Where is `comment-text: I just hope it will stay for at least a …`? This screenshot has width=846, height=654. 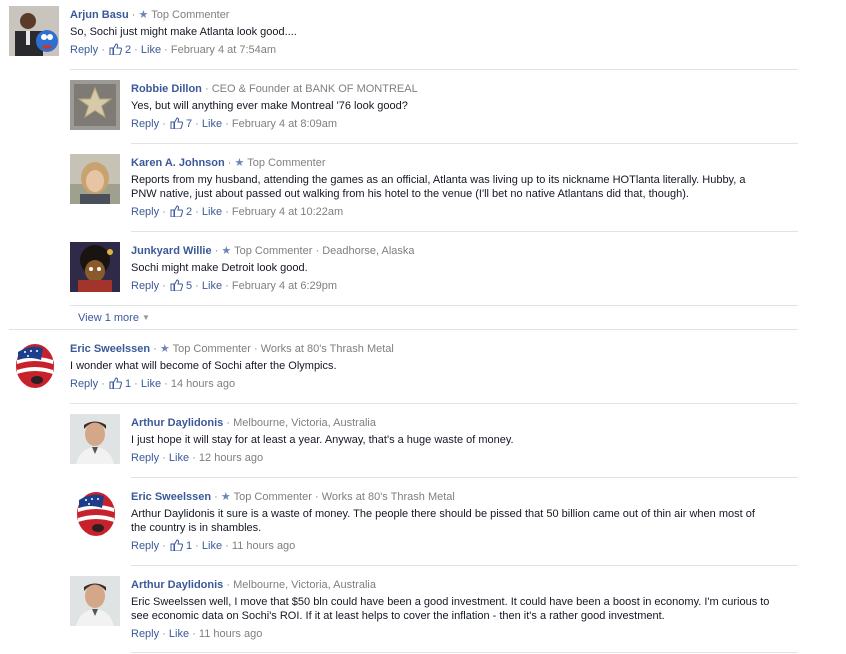 comment-text: I just hope it will stay for at least a … is located at coordinates (322, 440).